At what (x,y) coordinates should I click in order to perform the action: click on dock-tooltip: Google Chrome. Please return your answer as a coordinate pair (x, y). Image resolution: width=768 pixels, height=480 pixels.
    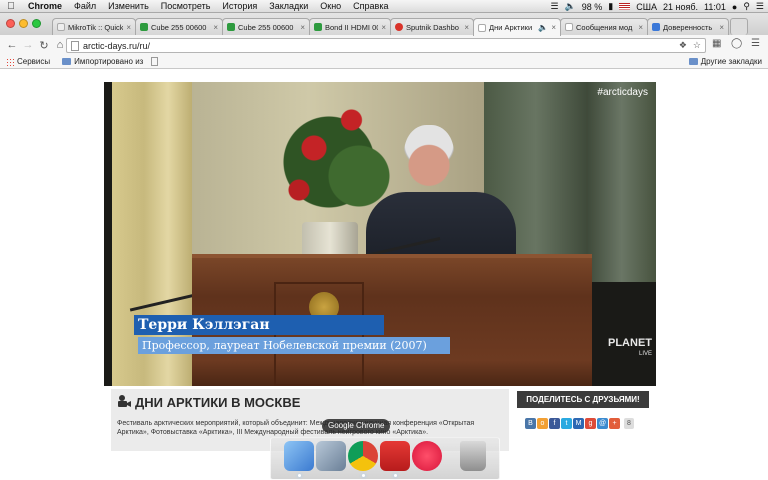
    Looking at the image, I should click on (356, 426).